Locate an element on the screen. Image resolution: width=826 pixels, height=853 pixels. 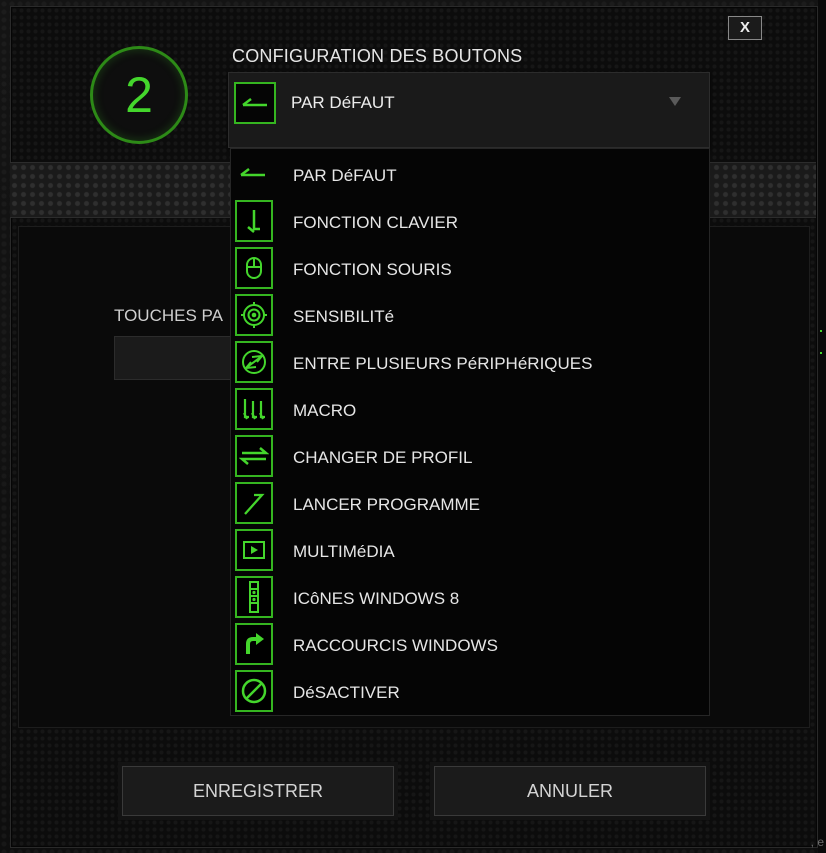
menu-item-switch-profile: CHANGER DE PROFIL is located at coordinates (470, 456).